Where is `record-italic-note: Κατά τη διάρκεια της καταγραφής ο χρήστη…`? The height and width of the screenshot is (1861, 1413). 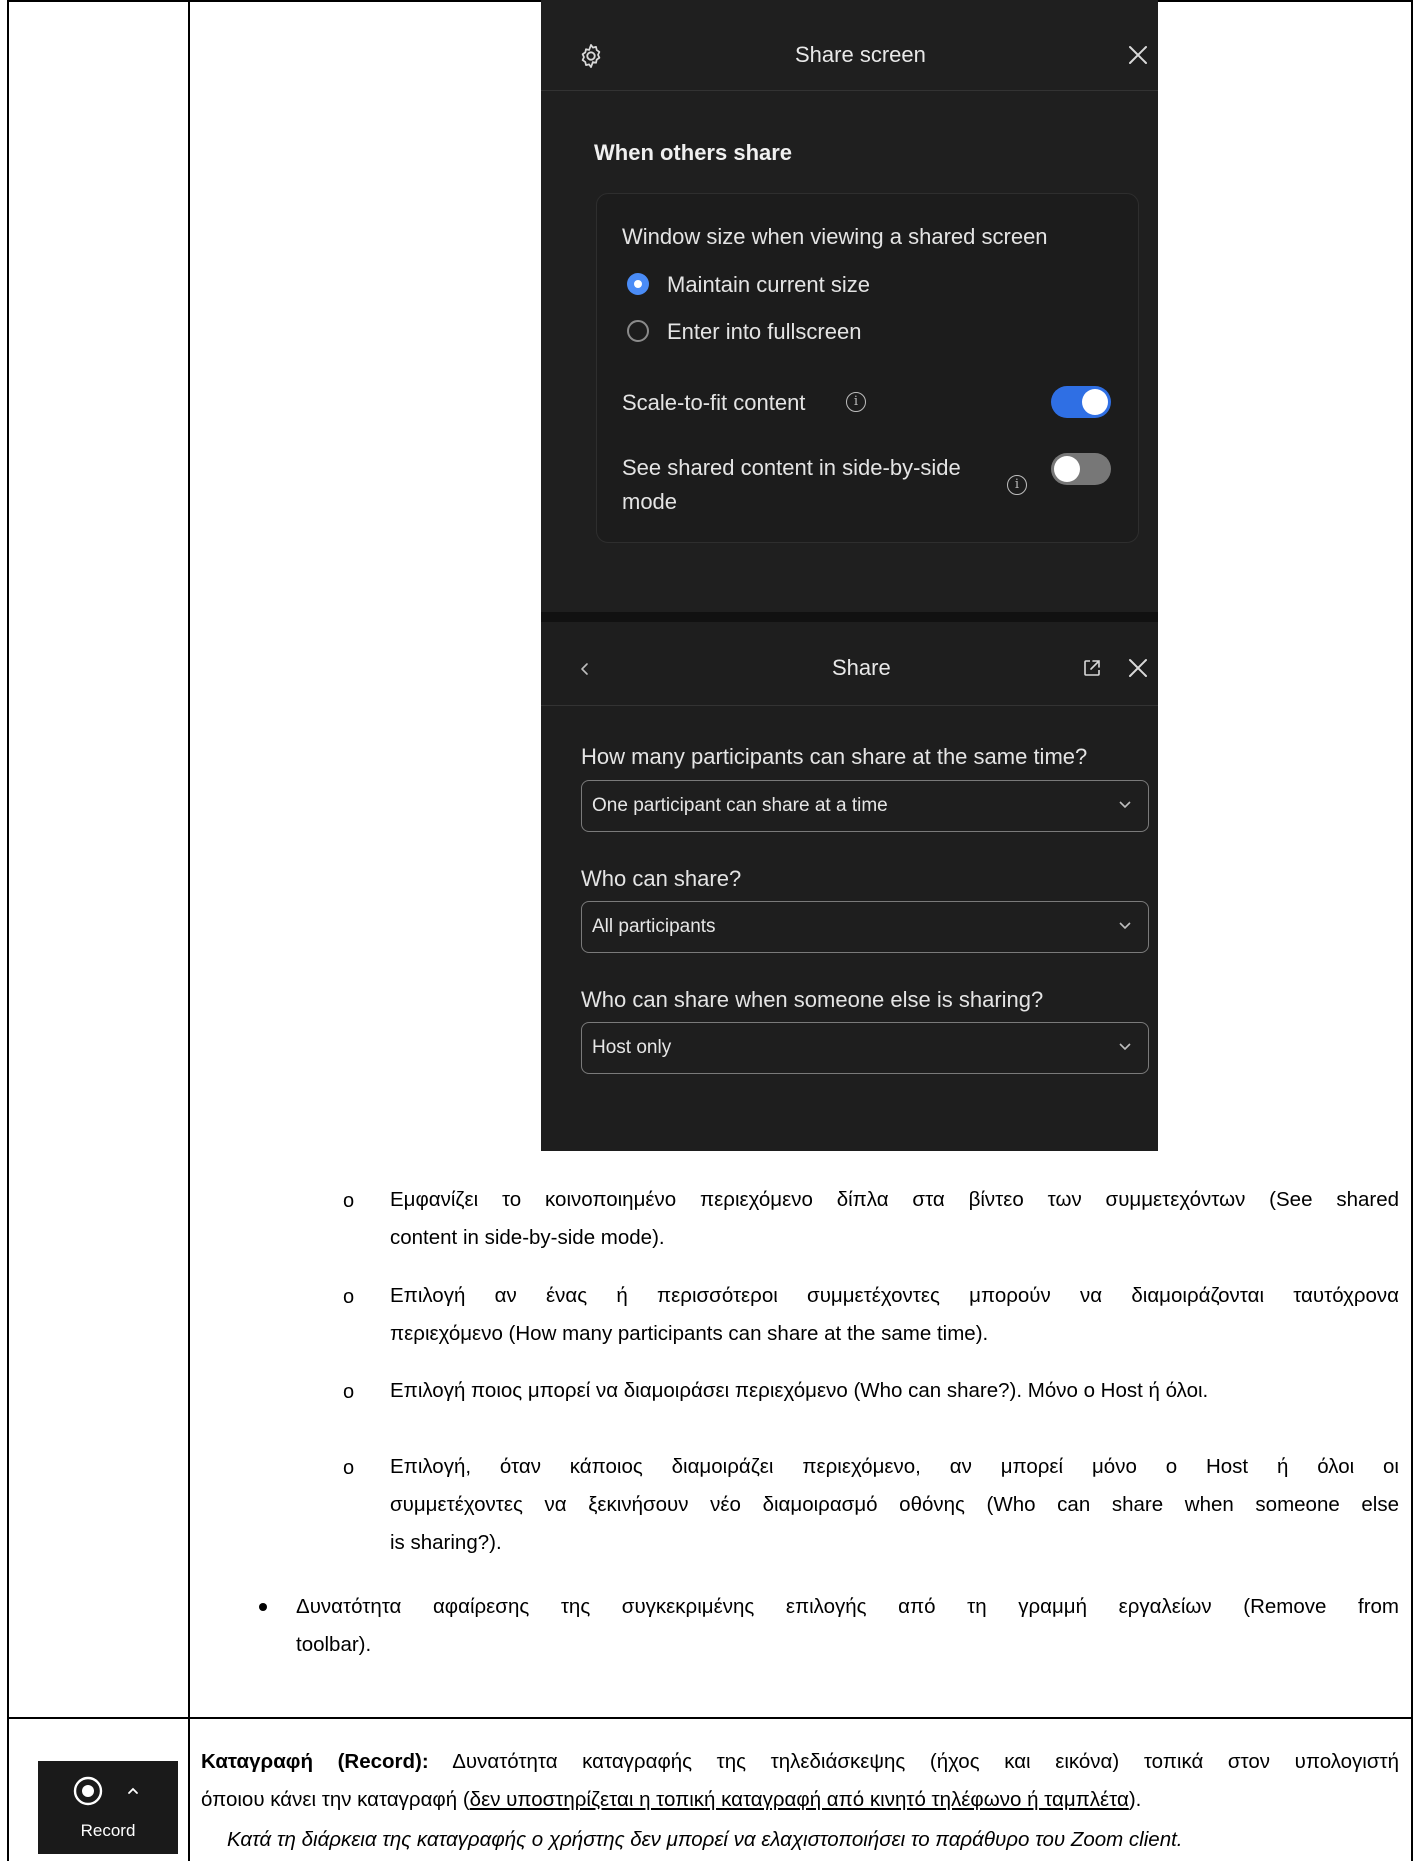
record-italic-note: Κατά τη διάρκεια της καταγραφής ο χρήστη… is located at coordinates (705, 1839).